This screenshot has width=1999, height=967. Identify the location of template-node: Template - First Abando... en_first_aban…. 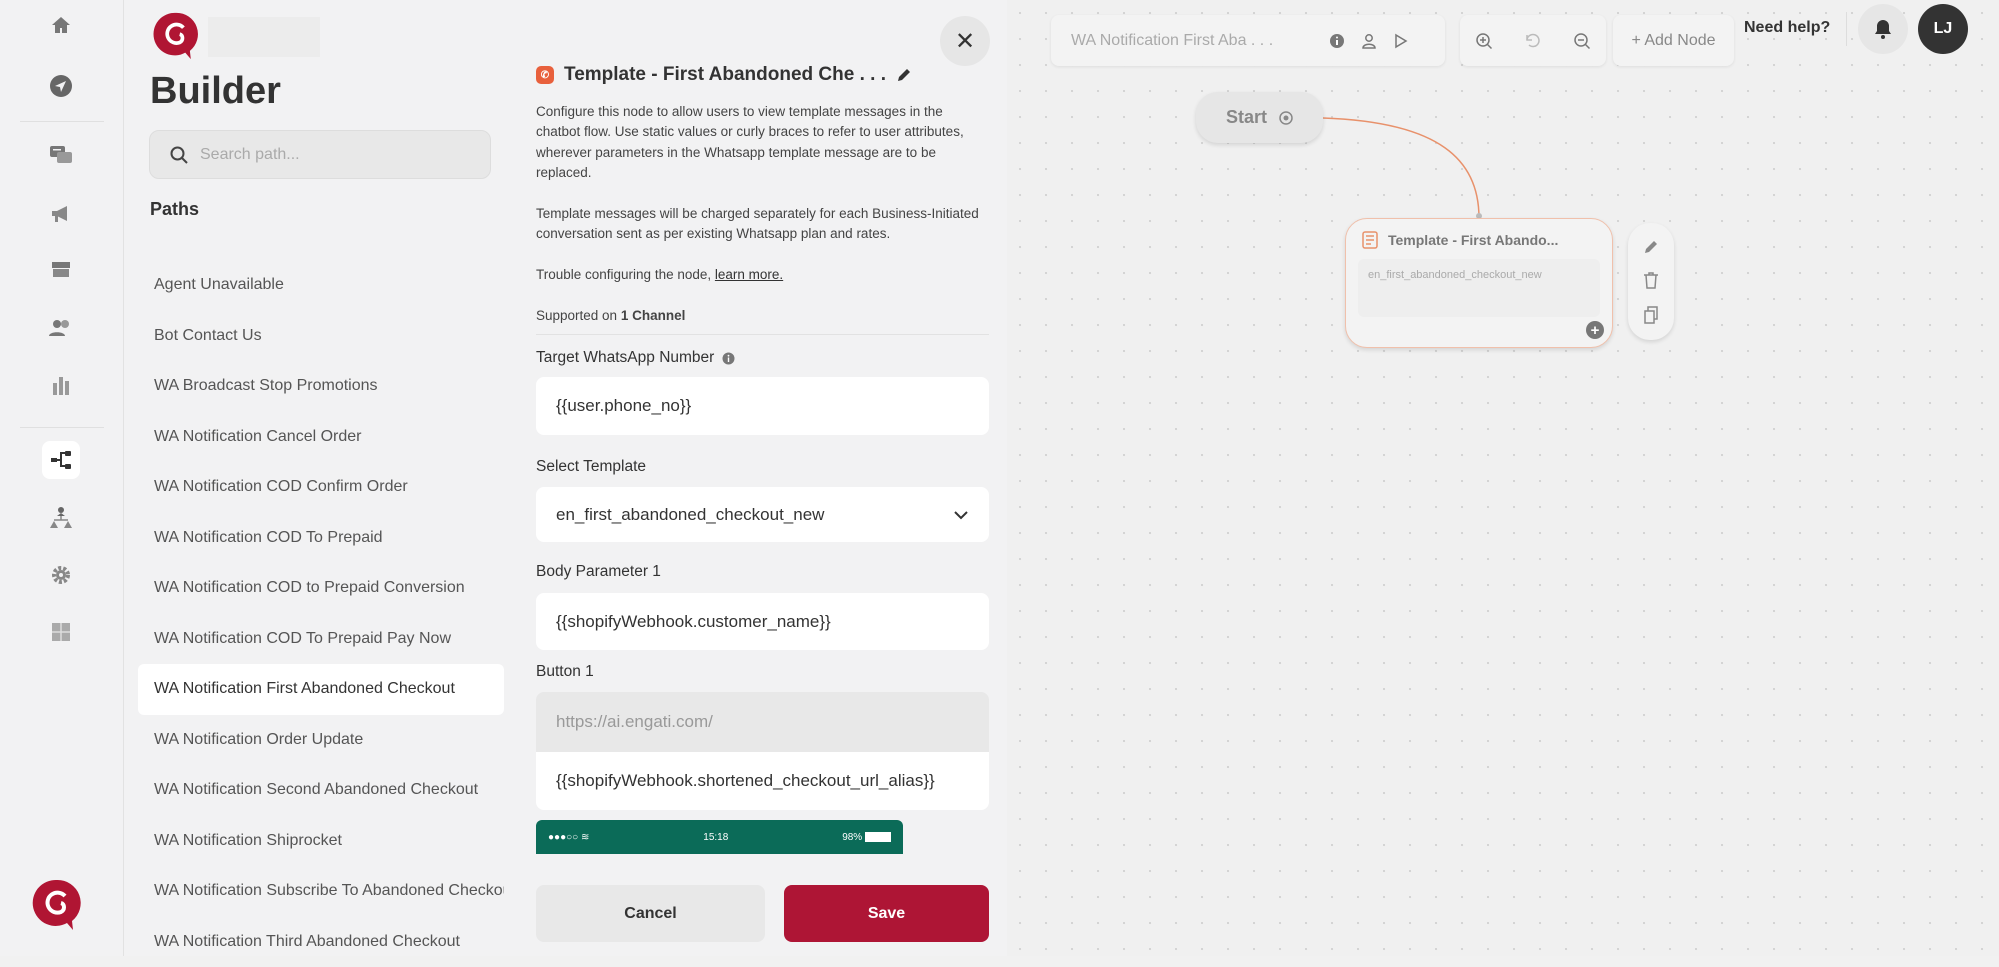
(1479, 283).